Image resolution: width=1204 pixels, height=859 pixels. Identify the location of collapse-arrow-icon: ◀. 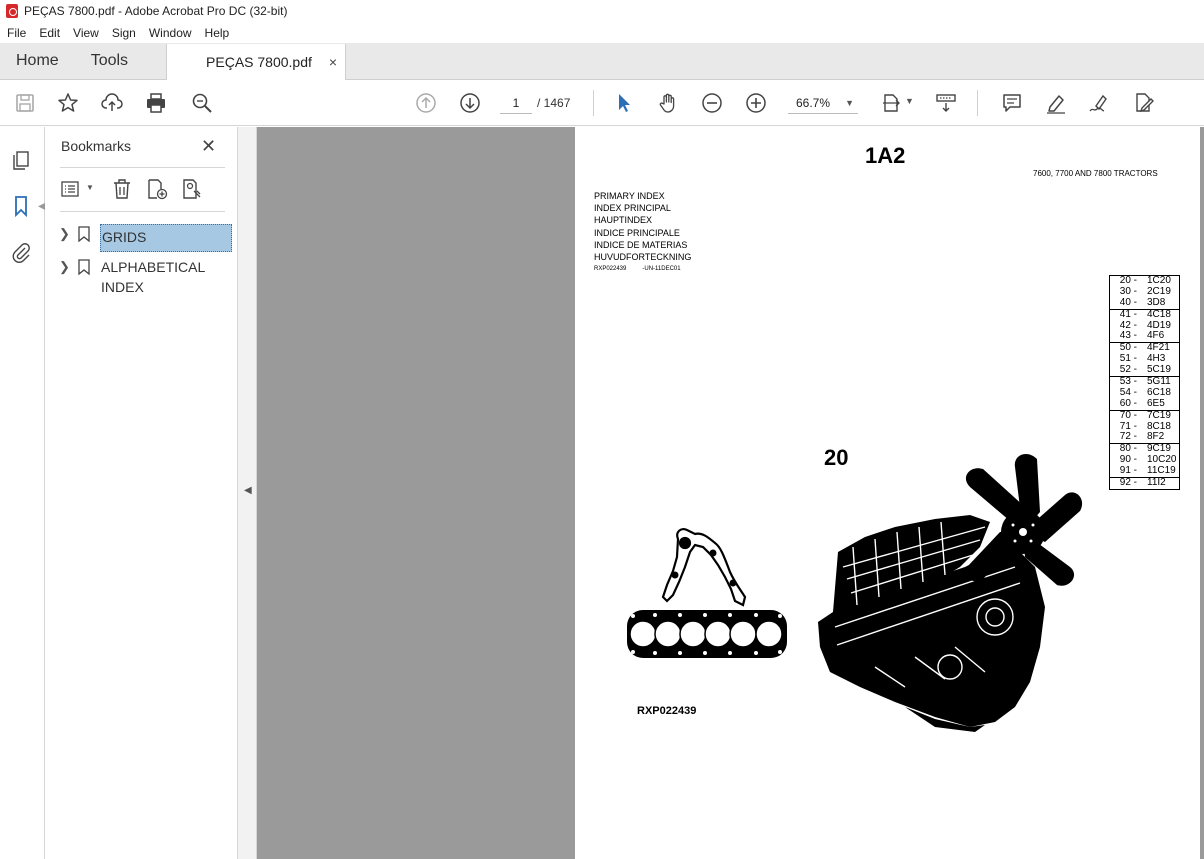
(248, 490).